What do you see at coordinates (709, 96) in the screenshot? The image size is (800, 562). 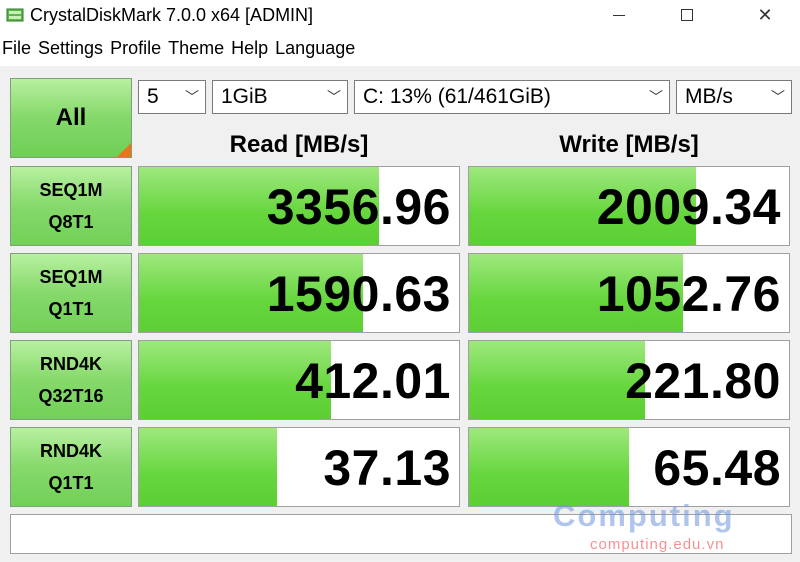 I see `unit-value: MB/s` at bounding box center [709, 96].